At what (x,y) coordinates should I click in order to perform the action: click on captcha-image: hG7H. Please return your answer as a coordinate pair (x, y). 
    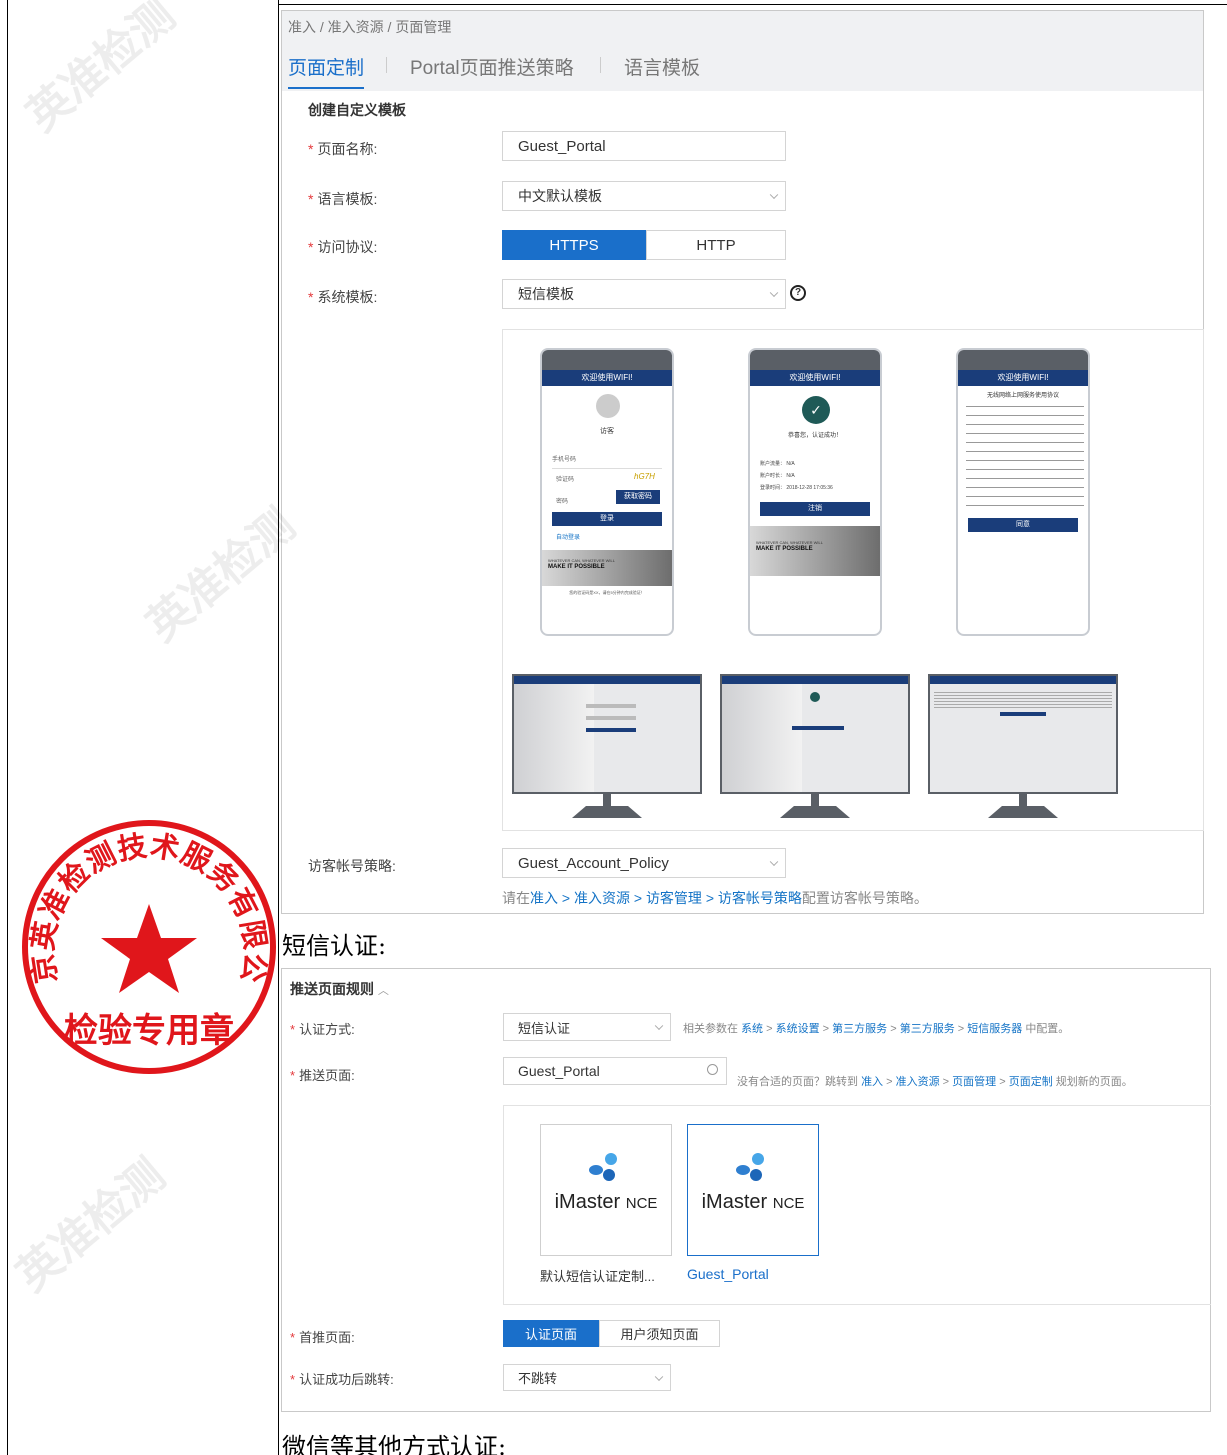
    Looking at the image, I should click on (644, 476).